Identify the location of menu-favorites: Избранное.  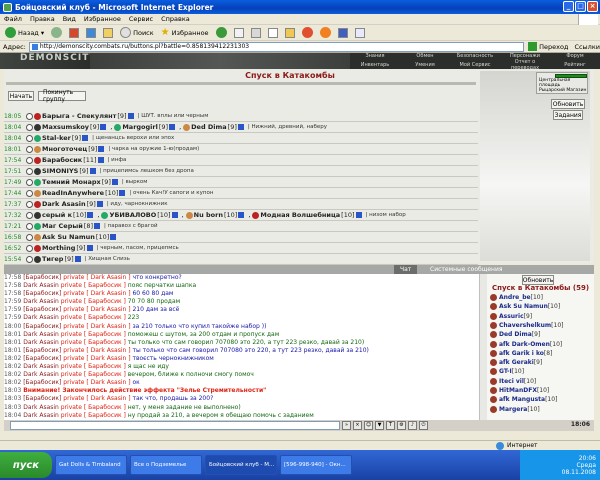
(102, 19).